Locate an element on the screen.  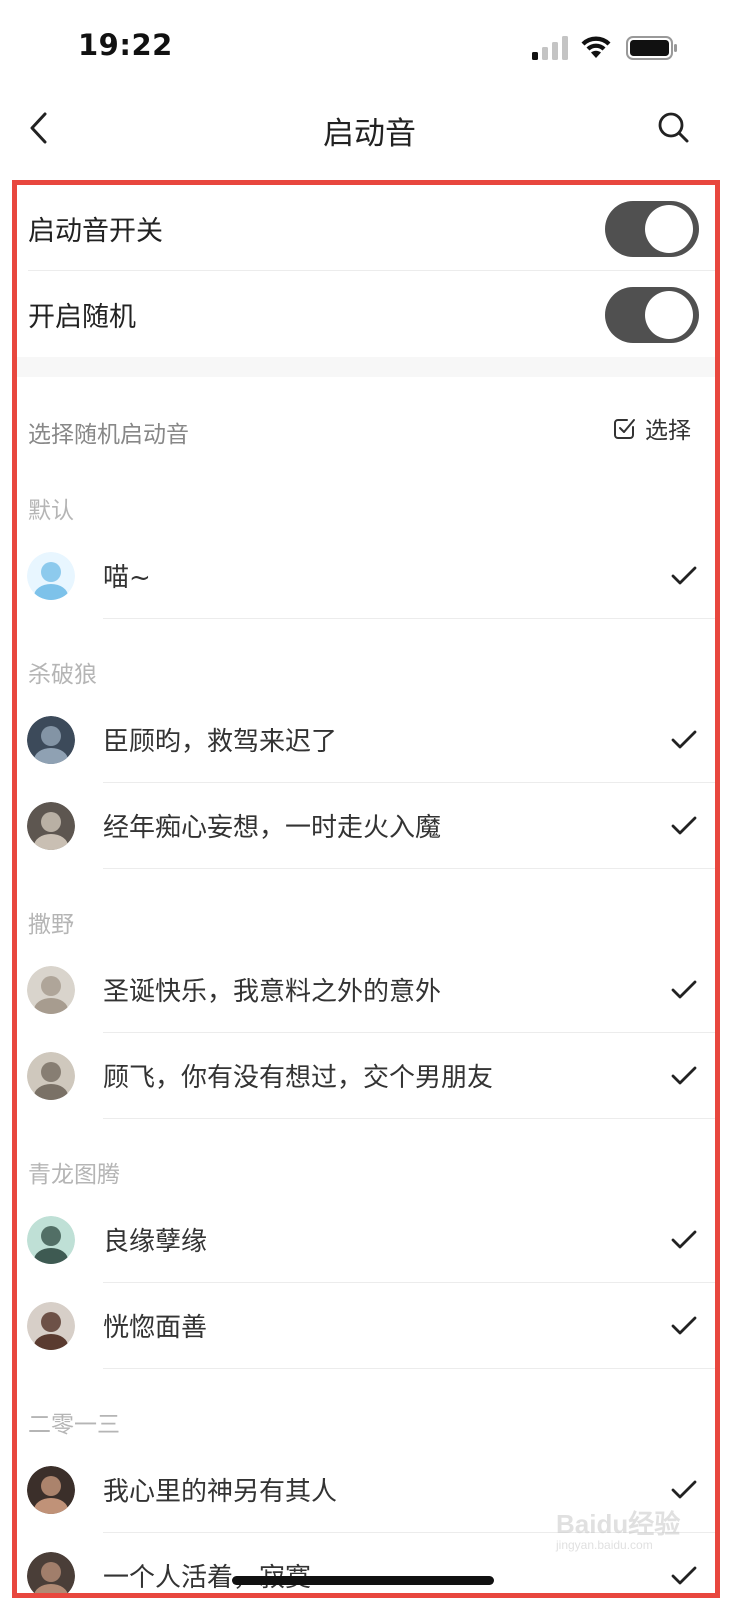
sound-title: 圣诞快乐，我意料之外的意外 is located at coordinates (272, 992).